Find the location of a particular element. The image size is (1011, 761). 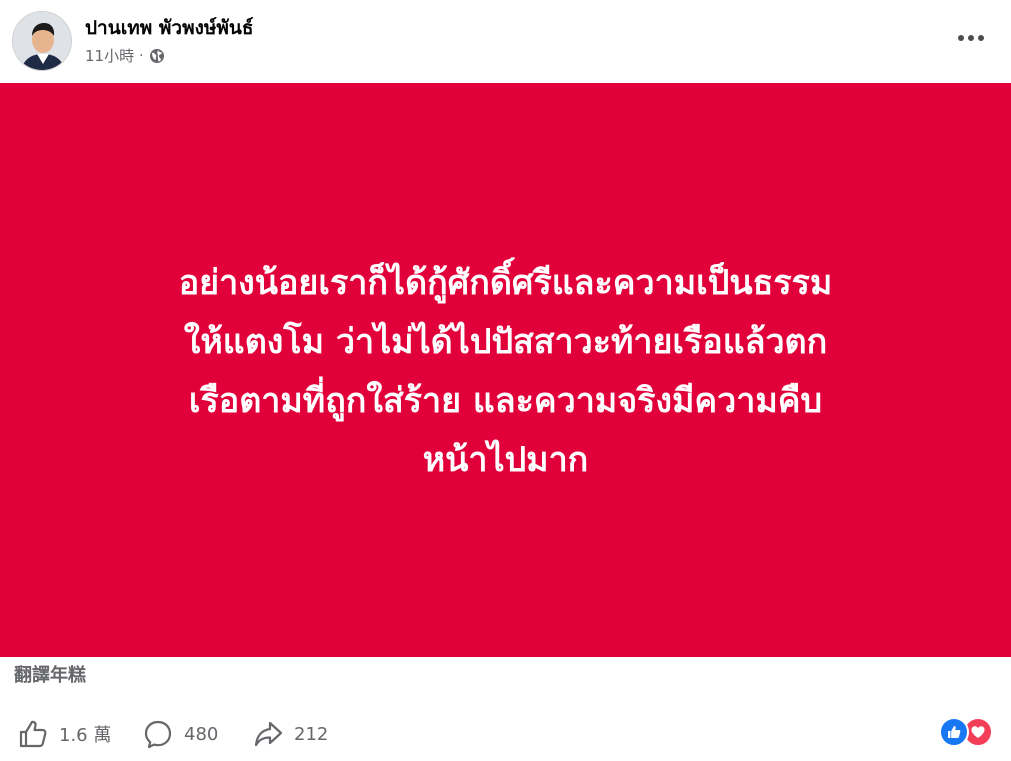

share-count: 212 is located at coordinates (311, 734).